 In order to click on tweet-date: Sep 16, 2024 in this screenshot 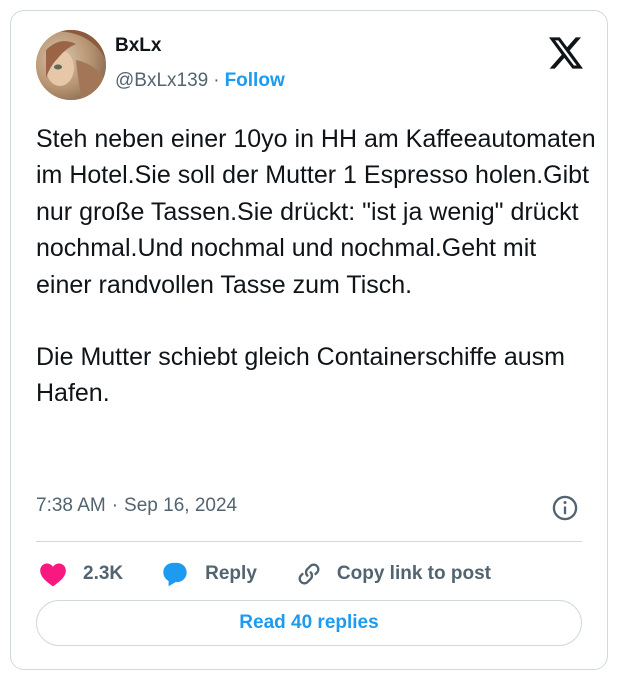, I will do `click(181, 505)`.